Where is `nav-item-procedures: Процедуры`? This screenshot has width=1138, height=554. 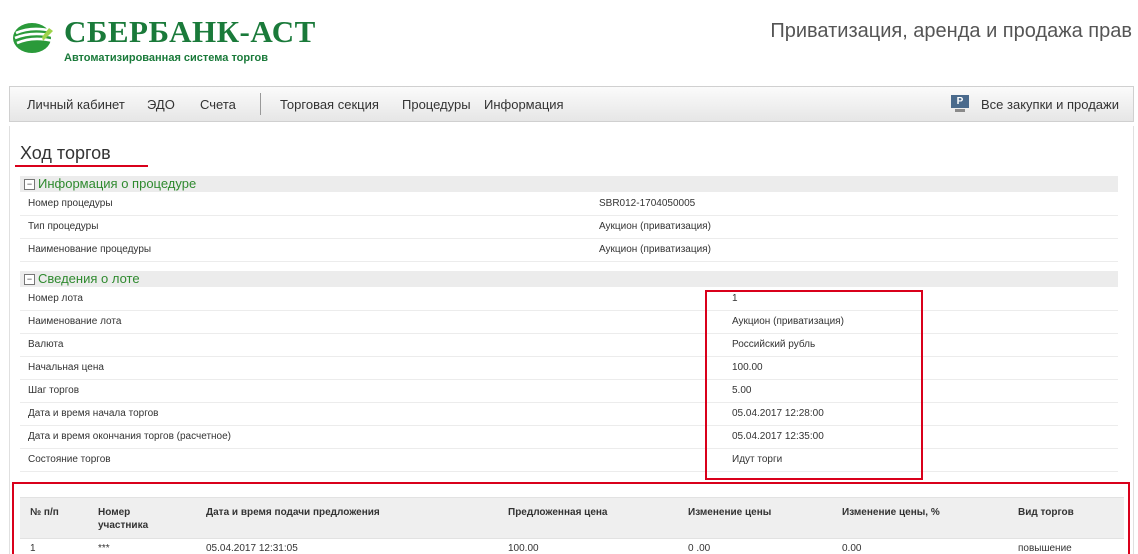
nav-item-procedures: Процедуры is located at coordinates (436, 104).